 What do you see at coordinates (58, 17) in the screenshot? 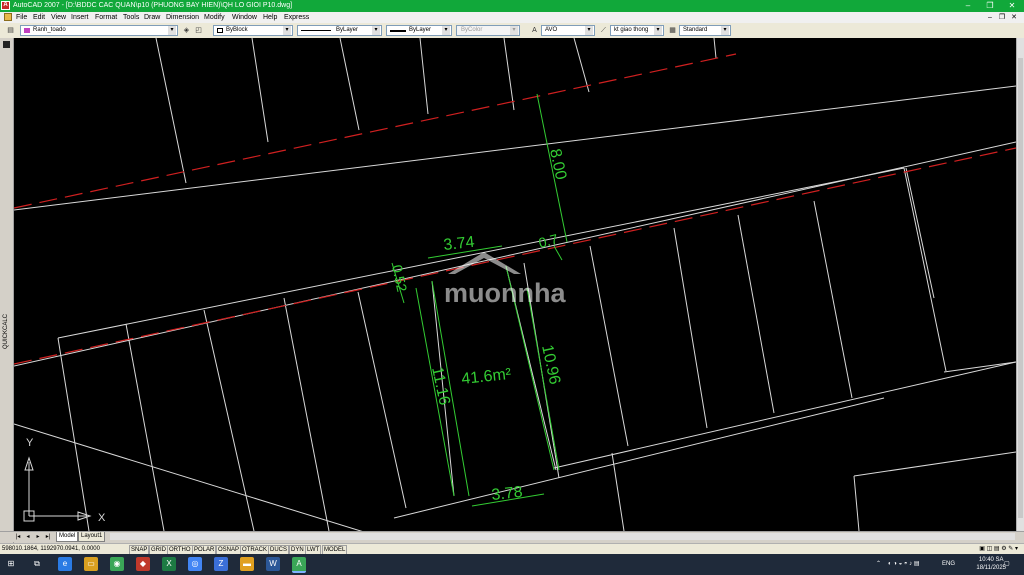
I see `menu-view: View` at bounding box center [58, 17].